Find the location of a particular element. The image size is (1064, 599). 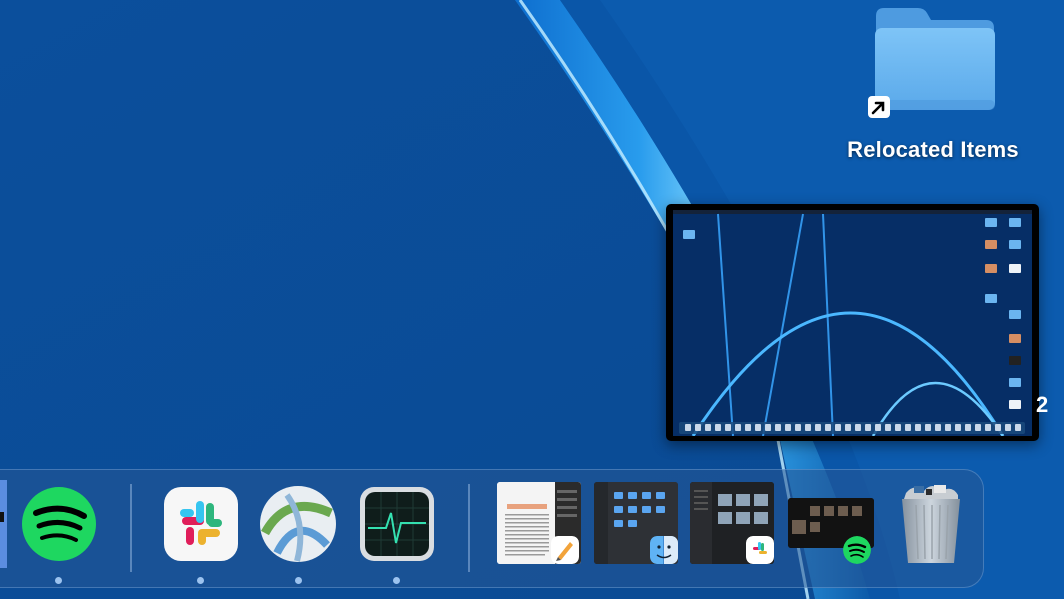

screenshot-preview-image is located at coordinates (852, 323).